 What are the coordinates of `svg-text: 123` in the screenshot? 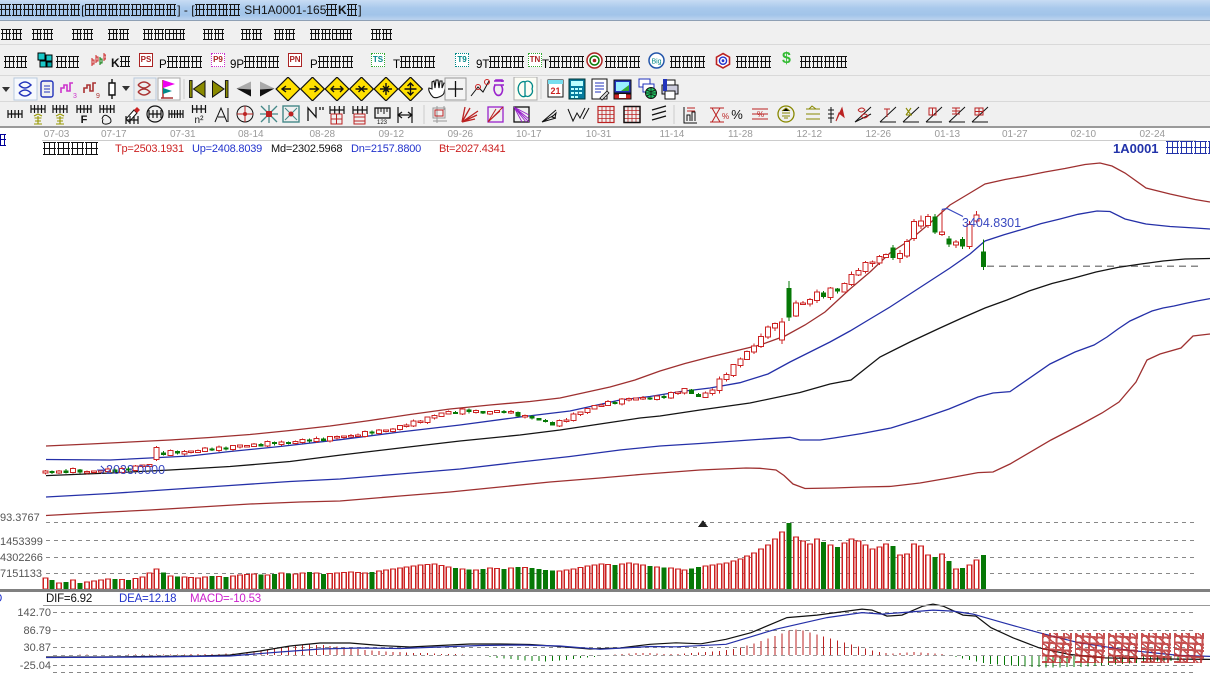 It's located at (382, 123).